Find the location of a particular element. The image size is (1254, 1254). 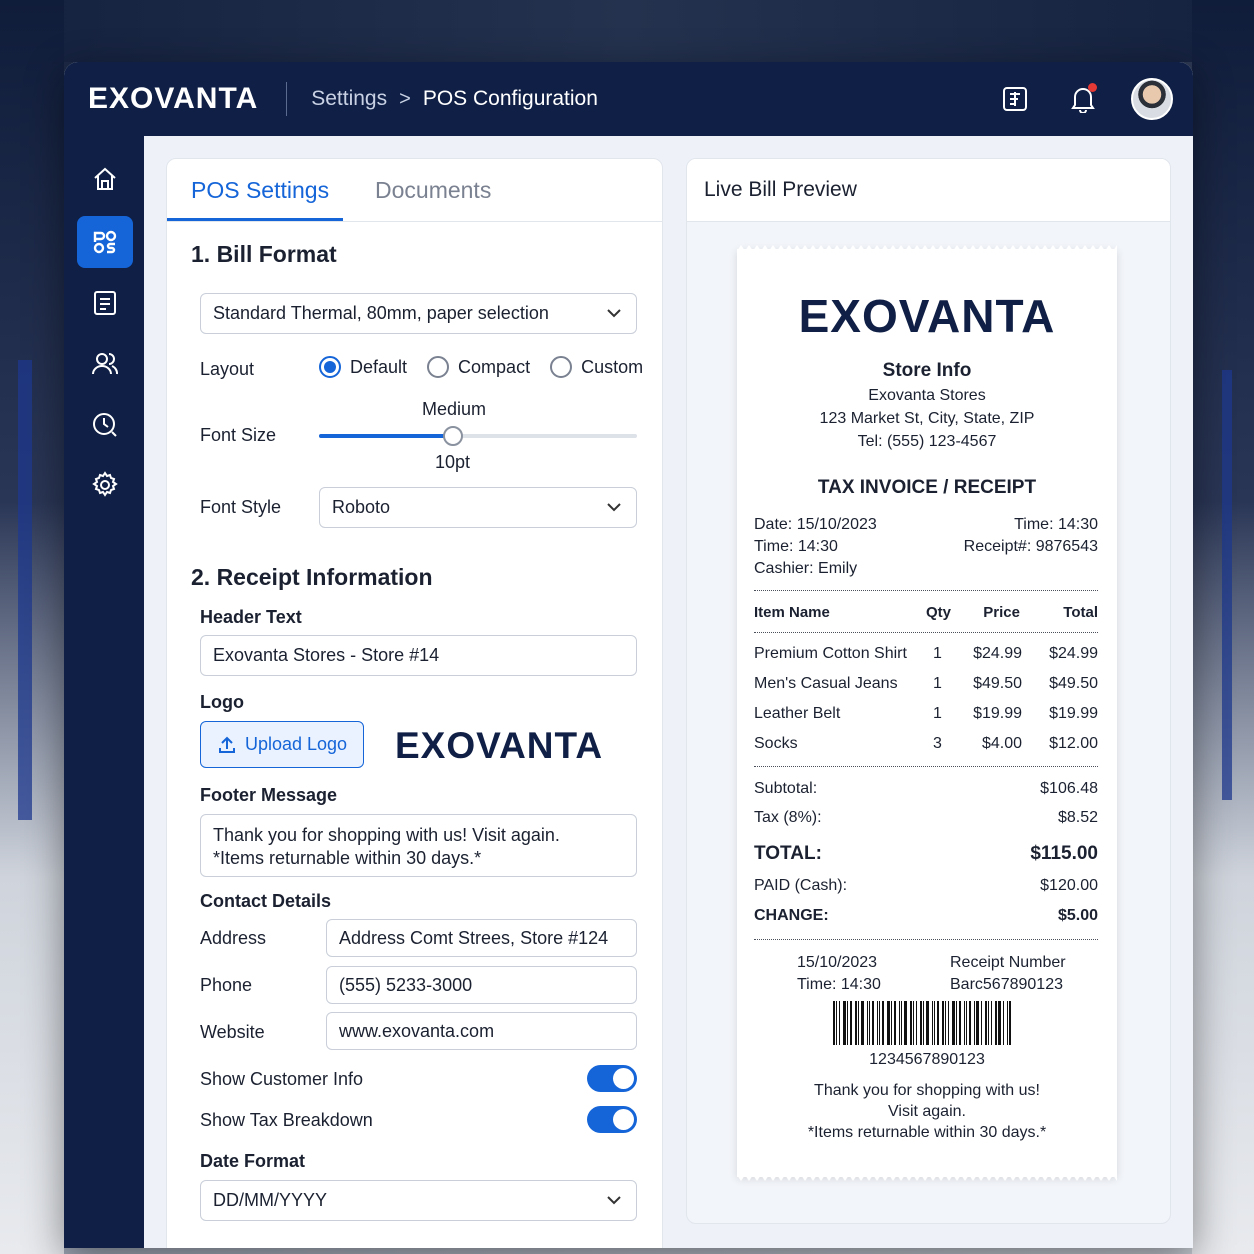

upload-logo-button: Upload Logo is located at coordinates (282, 744).